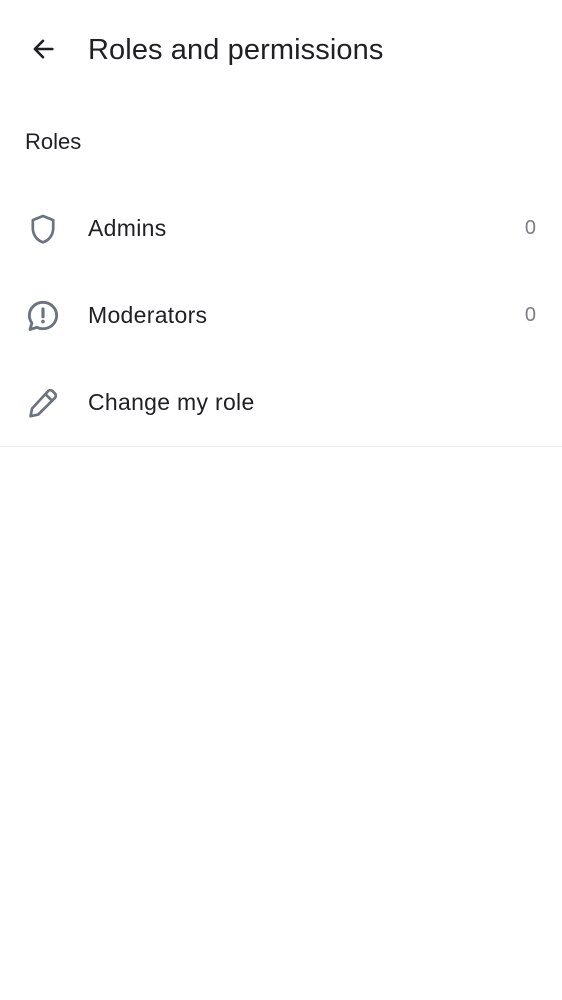 This screenshot has width=562, height=1000. Describe the element at coordinates (281, 446) in the screenshot. I see `list-divider` at that location.